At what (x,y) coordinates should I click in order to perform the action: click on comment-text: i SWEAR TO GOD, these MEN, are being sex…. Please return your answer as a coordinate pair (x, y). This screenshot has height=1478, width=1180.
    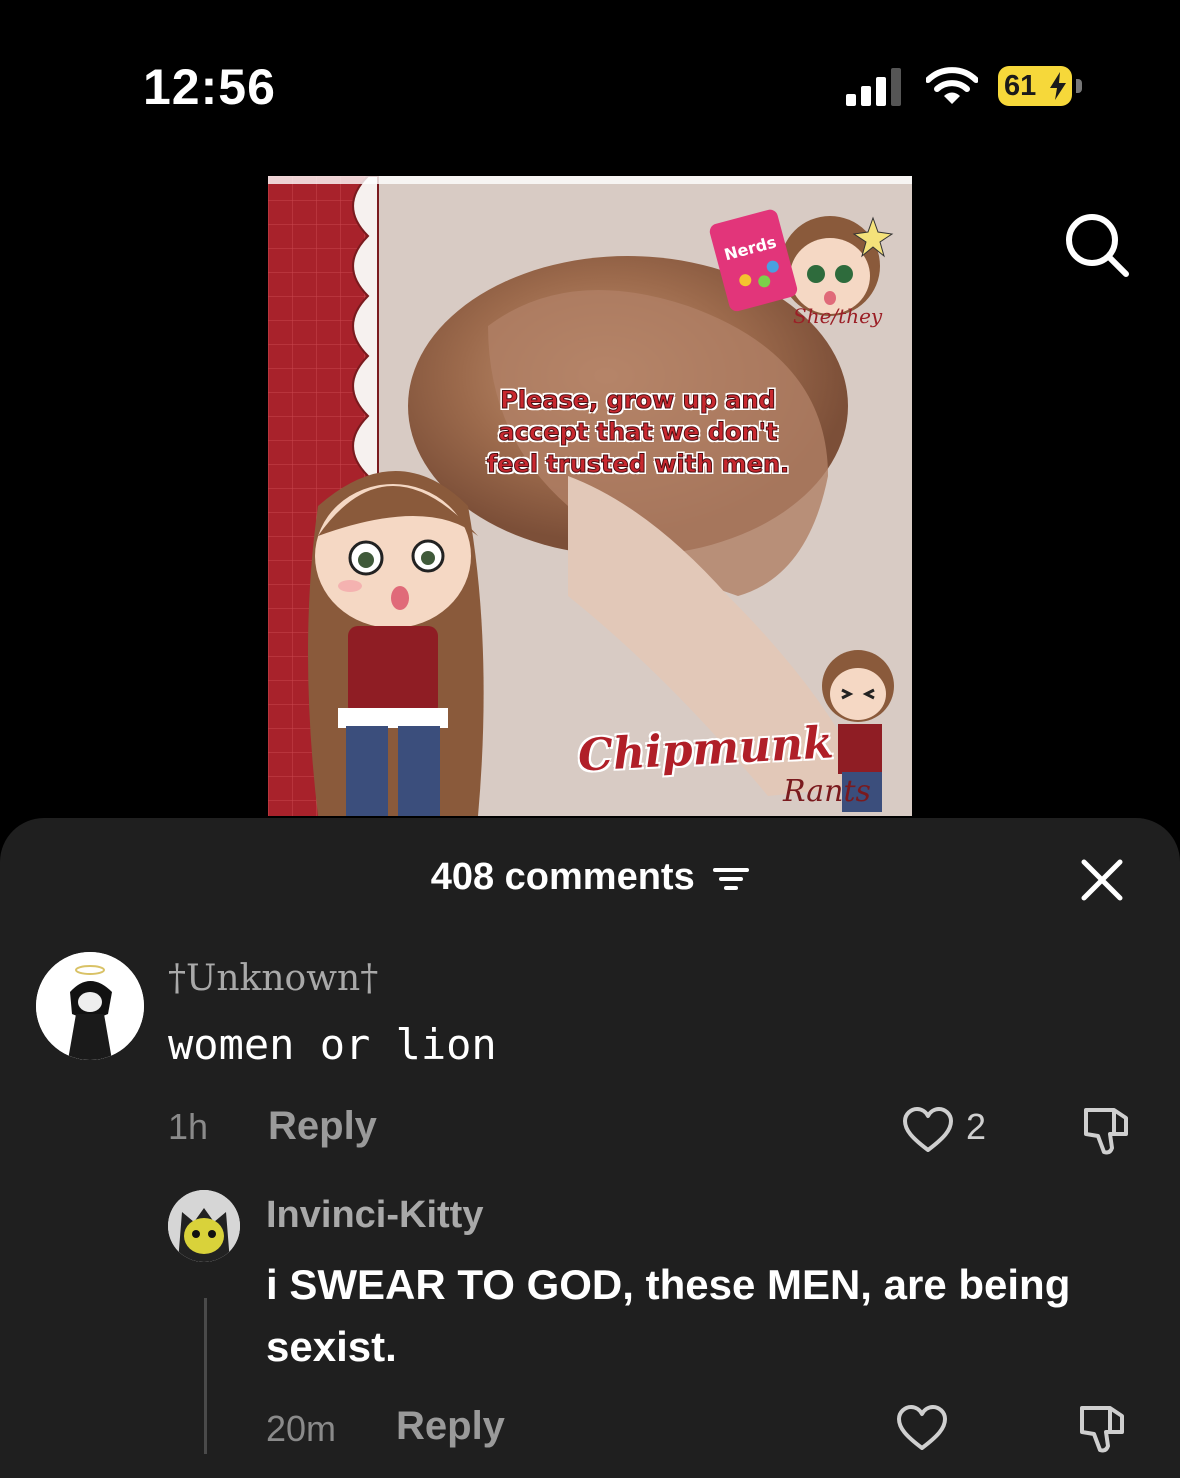
    Looking at the image, I should click on (668, 1315).